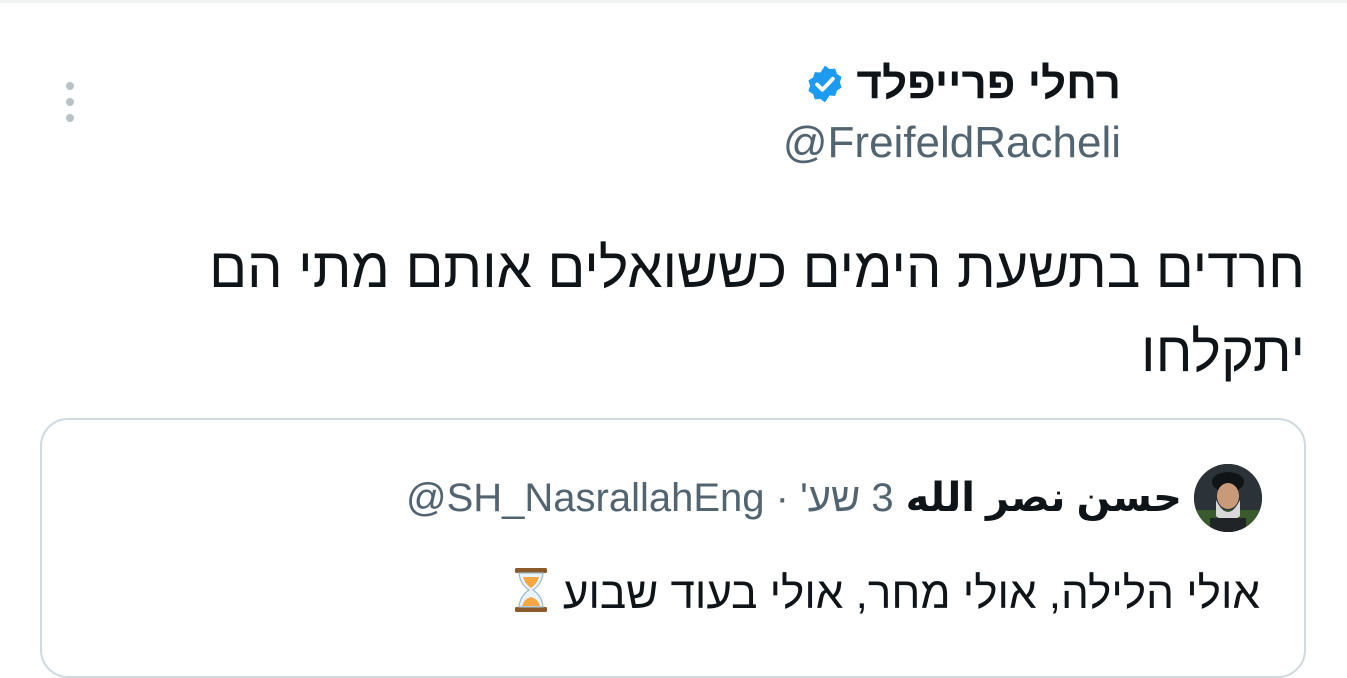 This screenshot has height=678, width=1347. Describe the element at coordinates (70, 86) in the screenshot. I see `more-vertical-icon` at that location.